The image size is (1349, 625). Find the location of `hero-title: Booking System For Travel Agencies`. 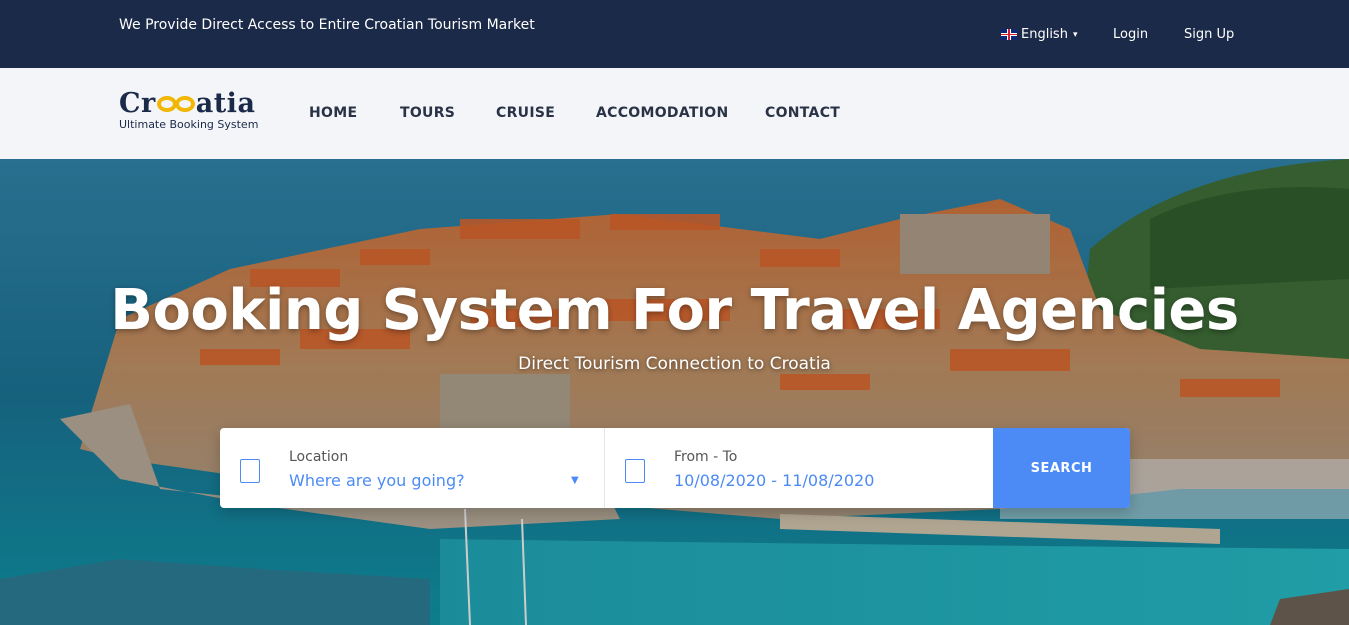

hero-title: Booking System For Travel Agencies is located at coordinates (674, 310).